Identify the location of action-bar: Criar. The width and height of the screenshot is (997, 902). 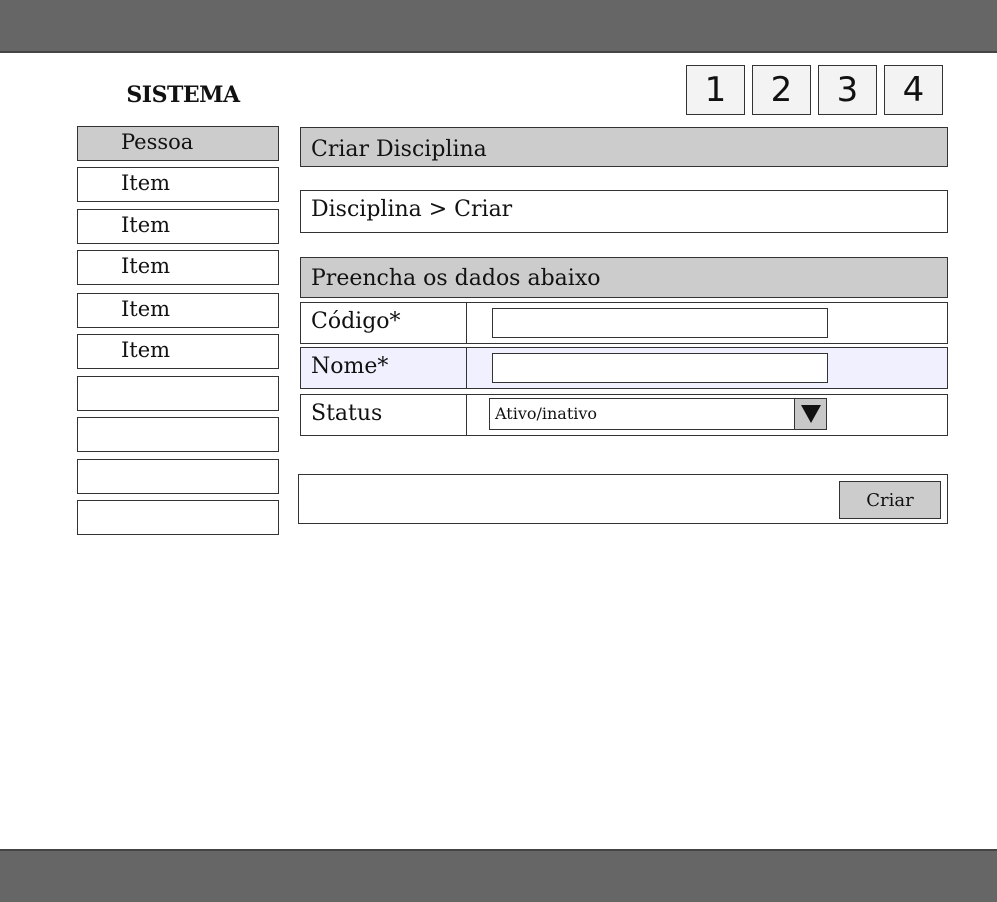
(623, 499).